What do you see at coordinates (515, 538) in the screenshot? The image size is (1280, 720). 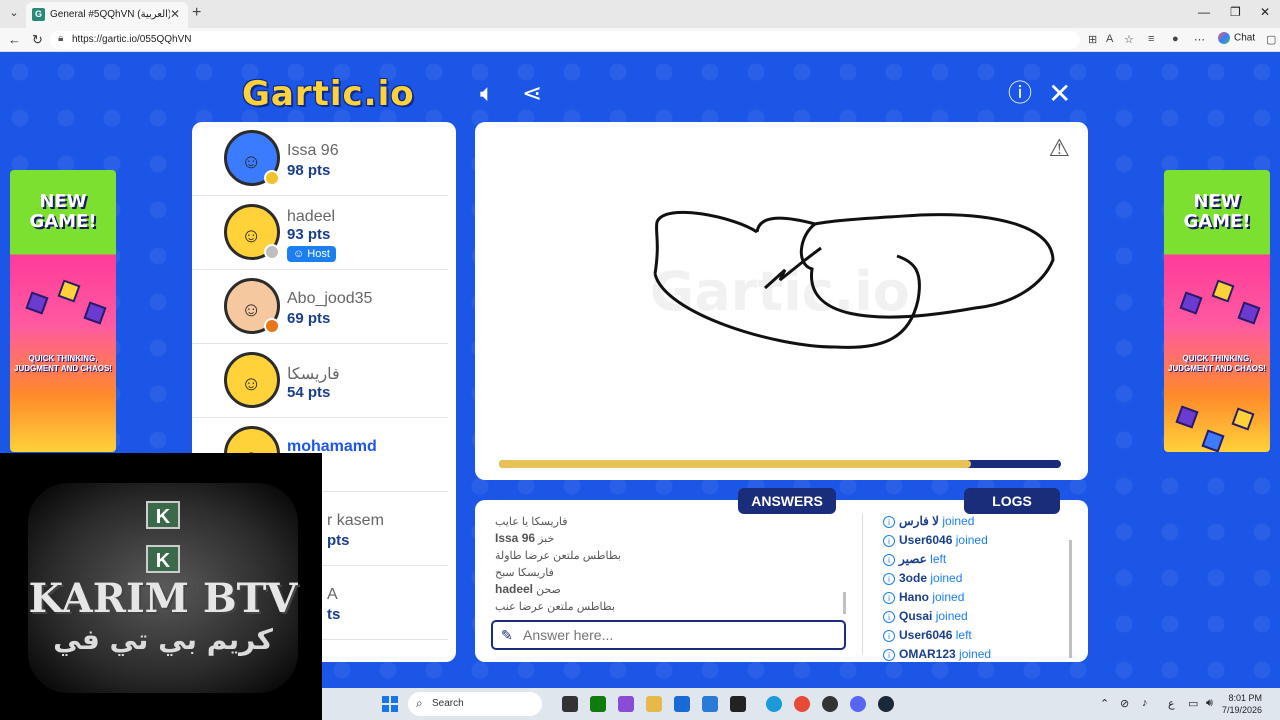 I see `answer-author: Issa 96` at bounding box center [515, 538].